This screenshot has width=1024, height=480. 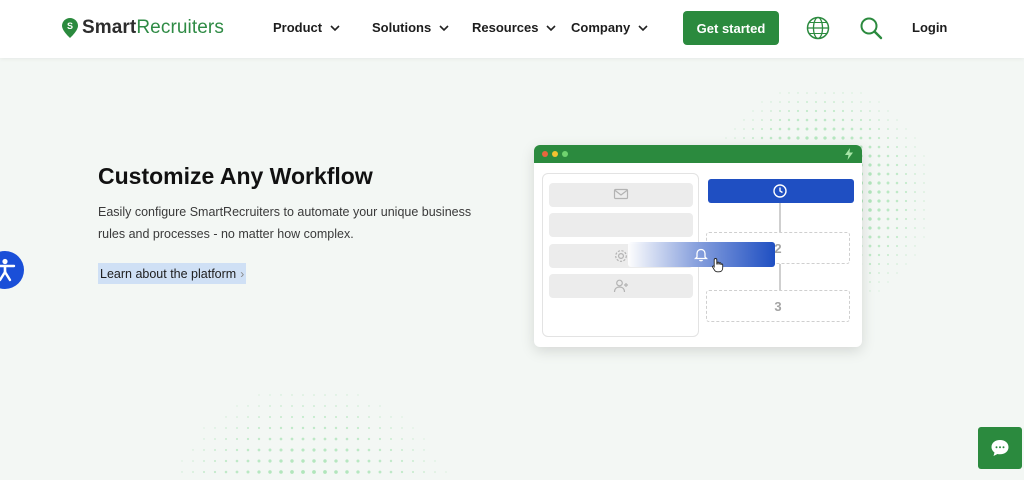 What do you see at coordinates (565, 154) in the screenshot?
I see `window-dot-green` at bounding box center [565, 154].